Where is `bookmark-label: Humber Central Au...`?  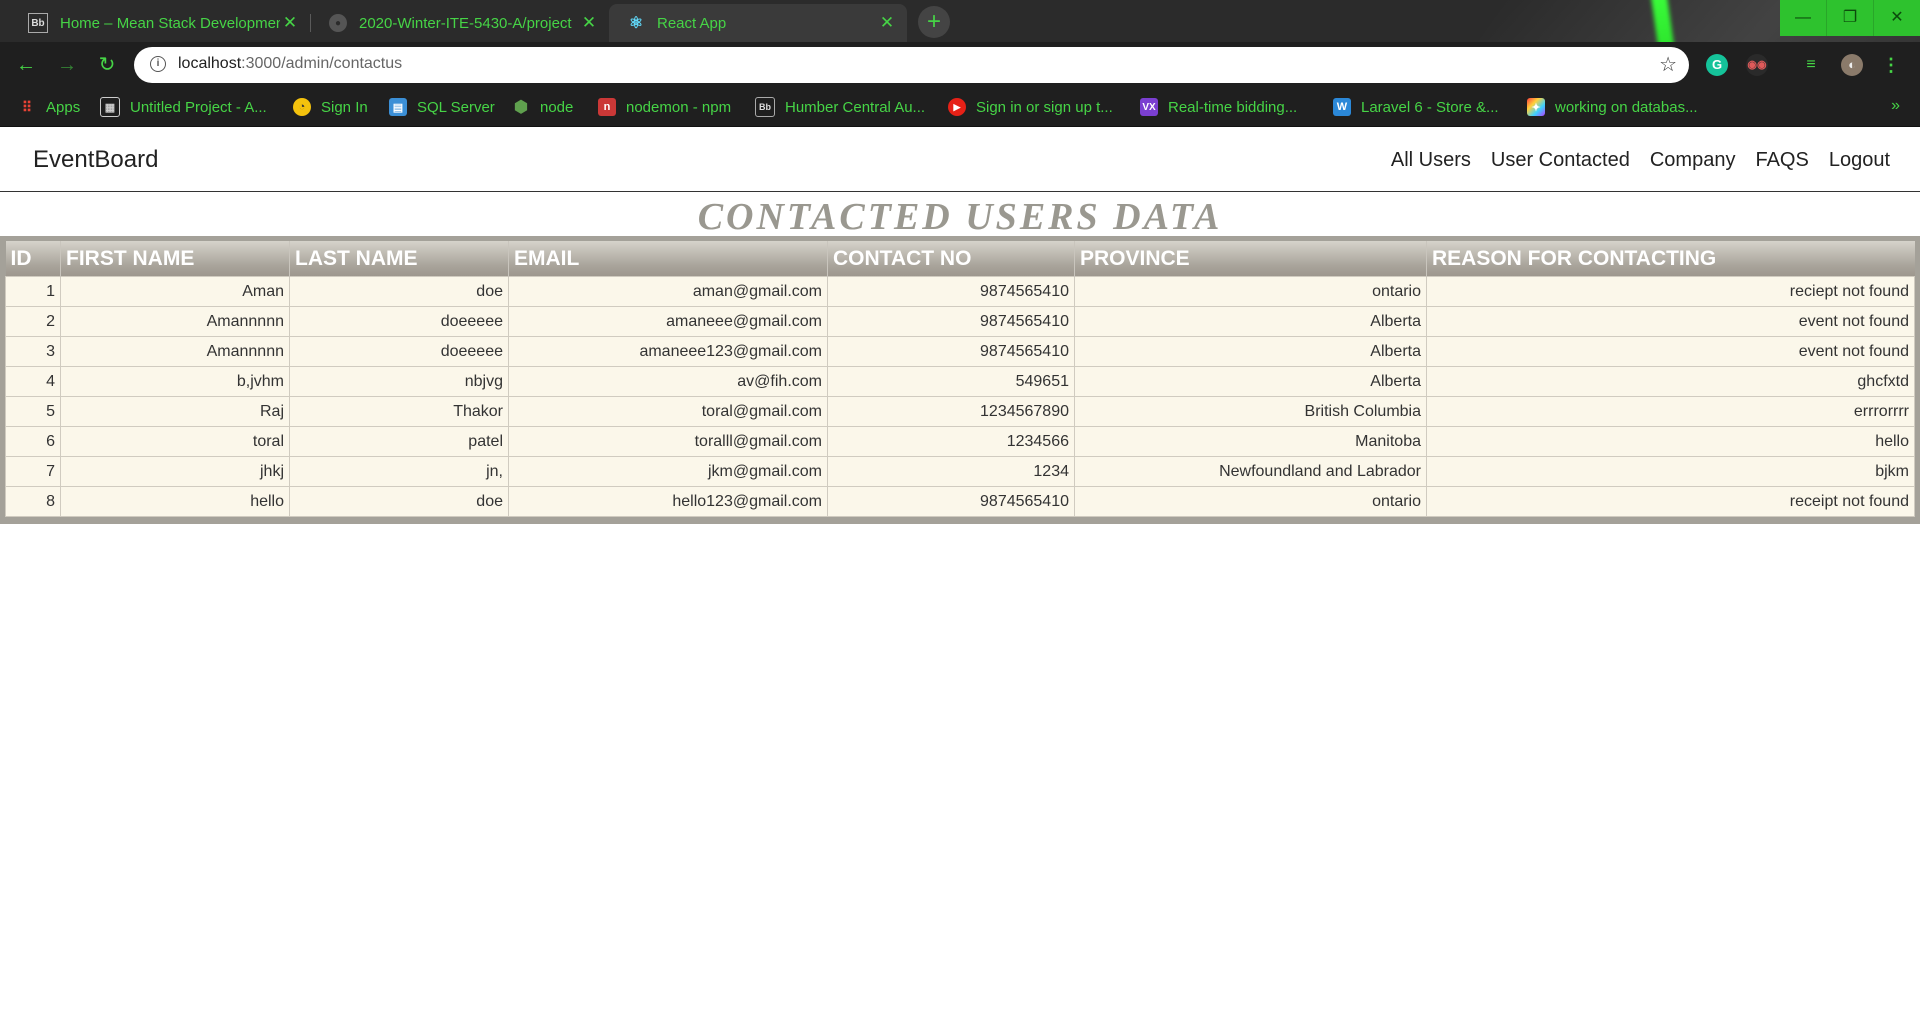
bookmark-label: Humber Central Au... is located at coordinates (855, 107).